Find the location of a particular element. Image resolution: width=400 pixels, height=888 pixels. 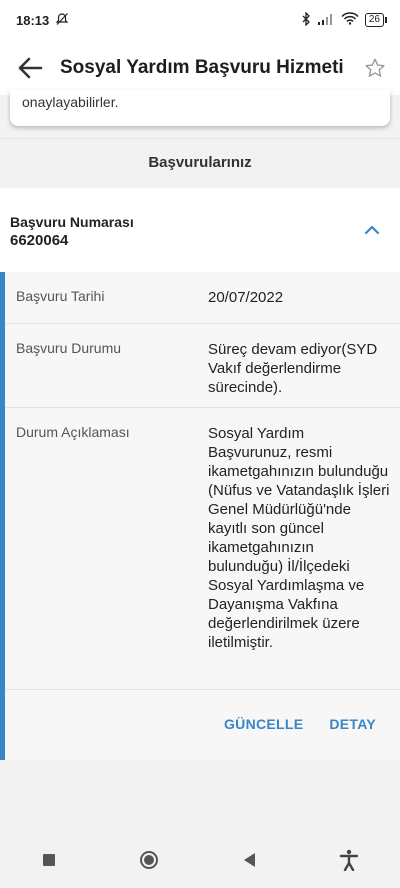

status-bar: 18:13 26 is located at coordinates (200, 20).